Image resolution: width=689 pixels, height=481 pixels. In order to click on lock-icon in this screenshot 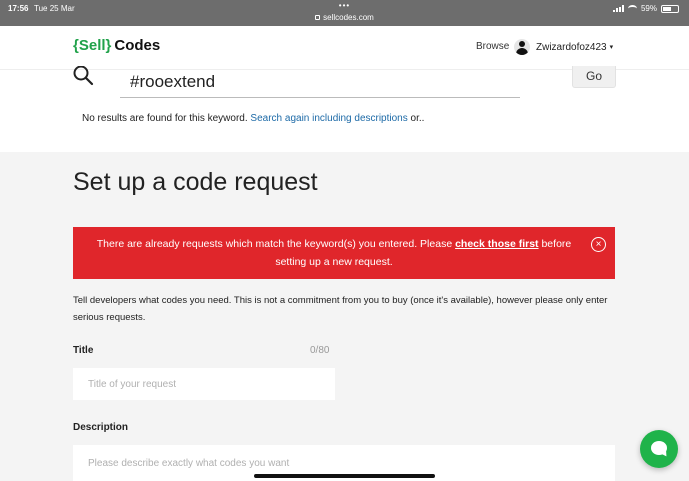, I will do `click(318, 18)`.